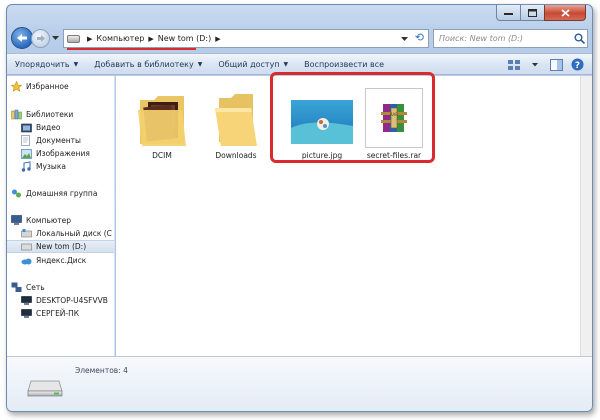 Image resolution: width=600 pixels, height=420 pixels. What do you see at coordinates (42, 64) in the screenshot?
I see `organize-label: Упорядочить` at bounding box center [42, 64].